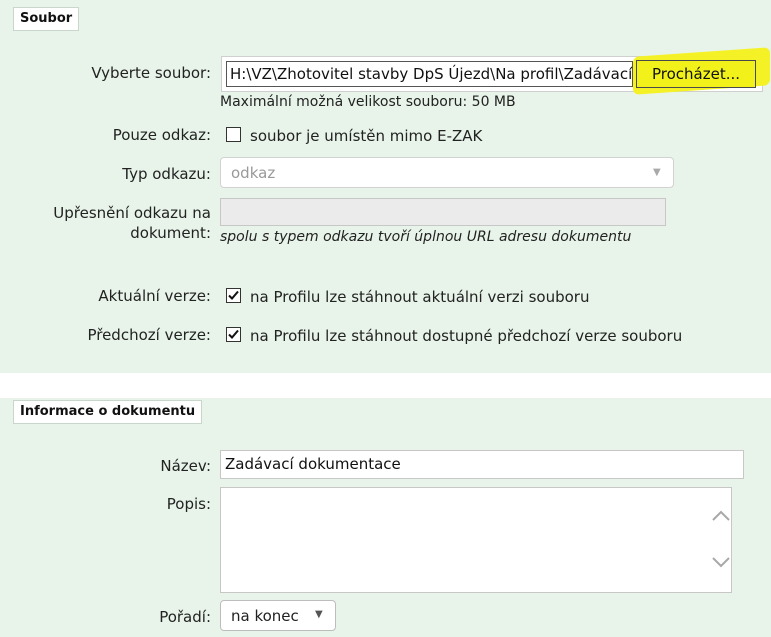 Image resolution: width=771 pixels, height=637 pixels. What do you see at coordinates (721, 563) in the screenshot?
I see `chevron-down-icon` at bounding box center [721, 563].